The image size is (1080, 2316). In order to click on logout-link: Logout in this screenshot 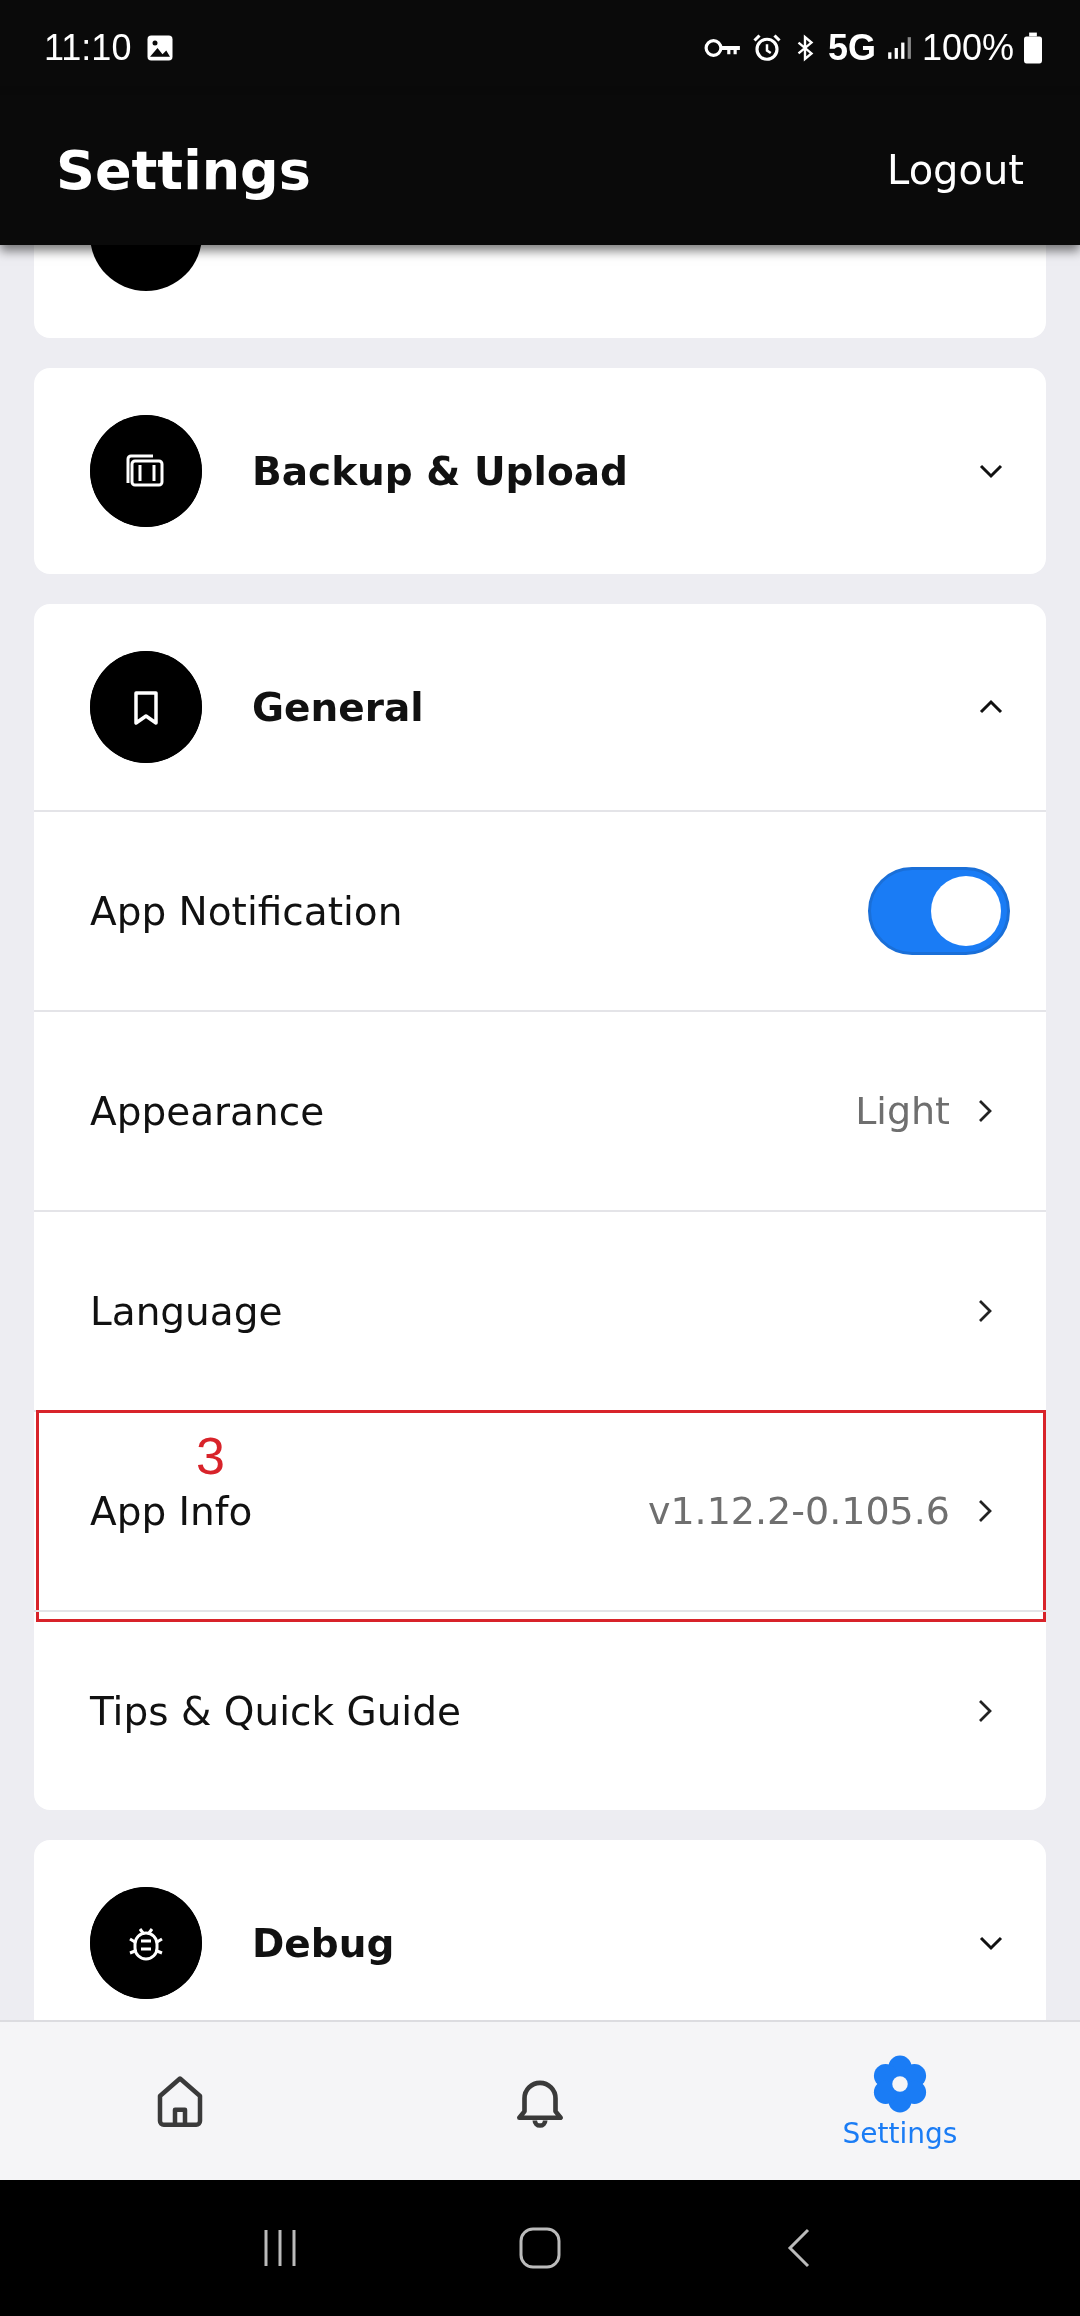, I will do `click(955, 170)`.